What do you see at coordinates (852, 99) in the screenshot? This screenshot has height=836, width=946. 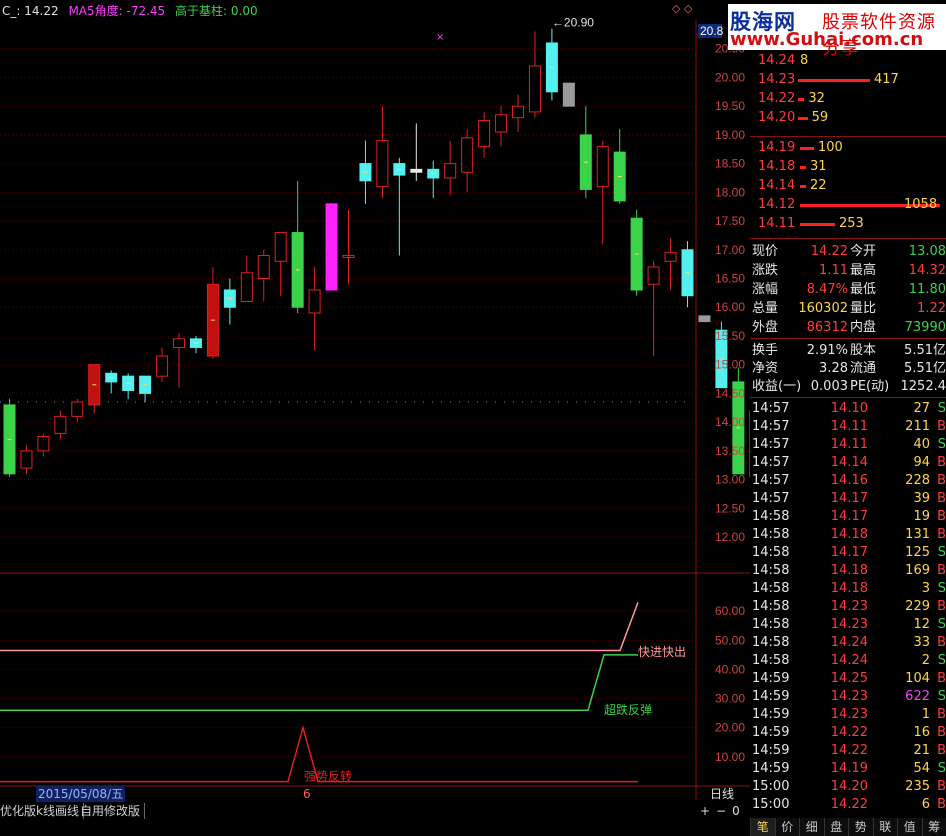 I see `ask-row: 14.22 32` at bounding box center [852, 99].